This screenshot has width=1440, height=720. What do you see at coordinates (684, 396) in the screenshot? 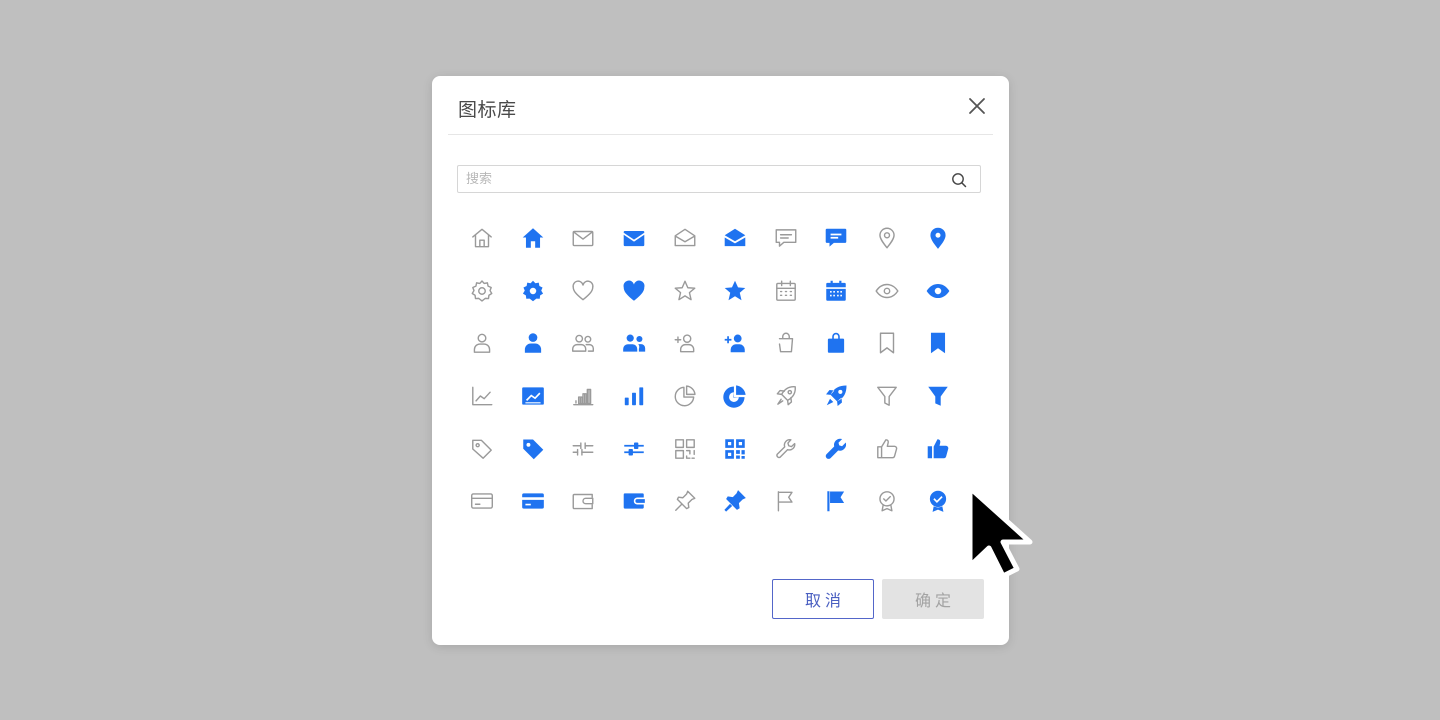
I see `pie-chart-outline-icon` at bounding box center [684, 396].